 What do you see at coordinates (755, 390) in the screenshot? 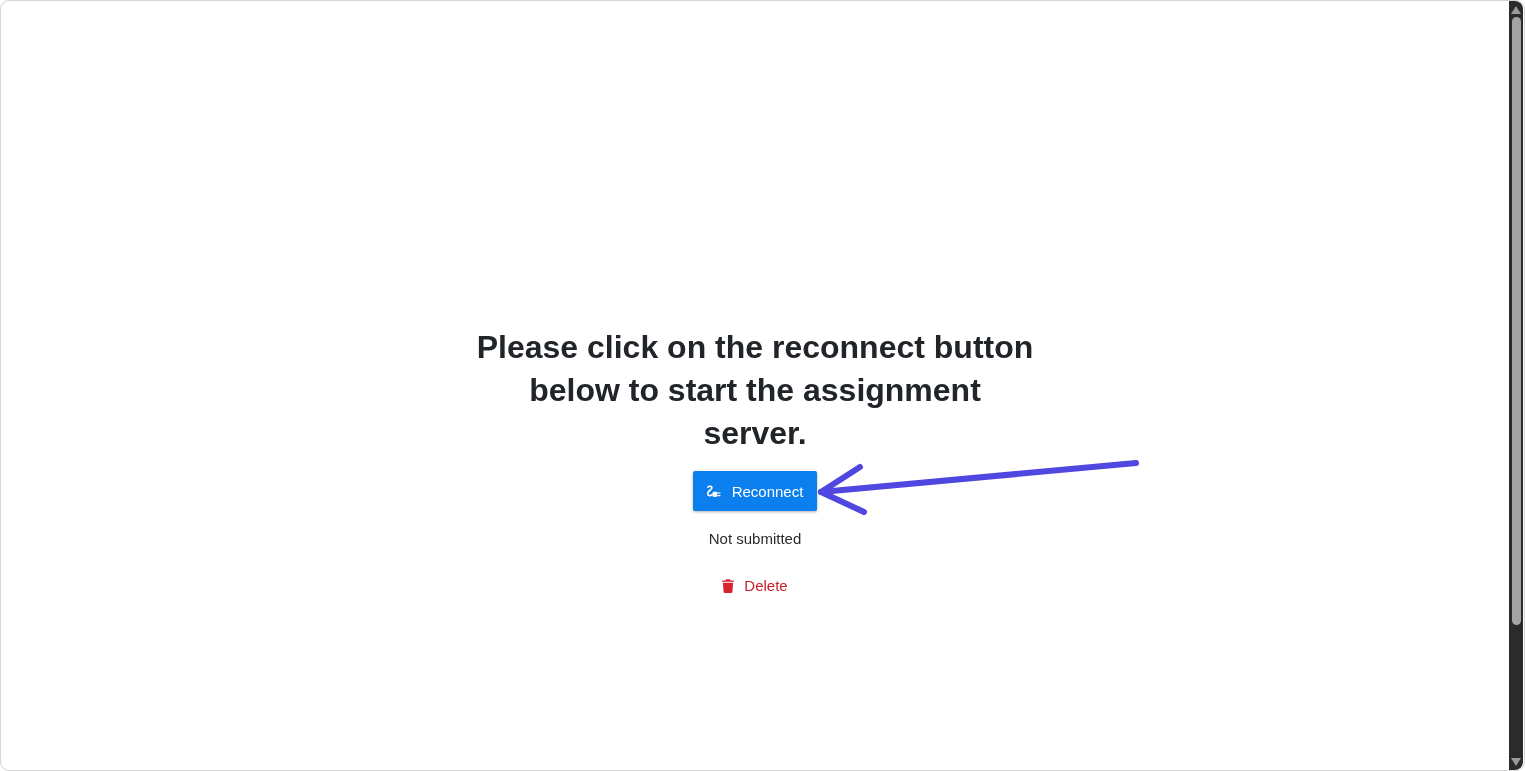
I see `page-heading: Please click on the reconnect button below to start the assignment server.` at bounding box center [755, 390].